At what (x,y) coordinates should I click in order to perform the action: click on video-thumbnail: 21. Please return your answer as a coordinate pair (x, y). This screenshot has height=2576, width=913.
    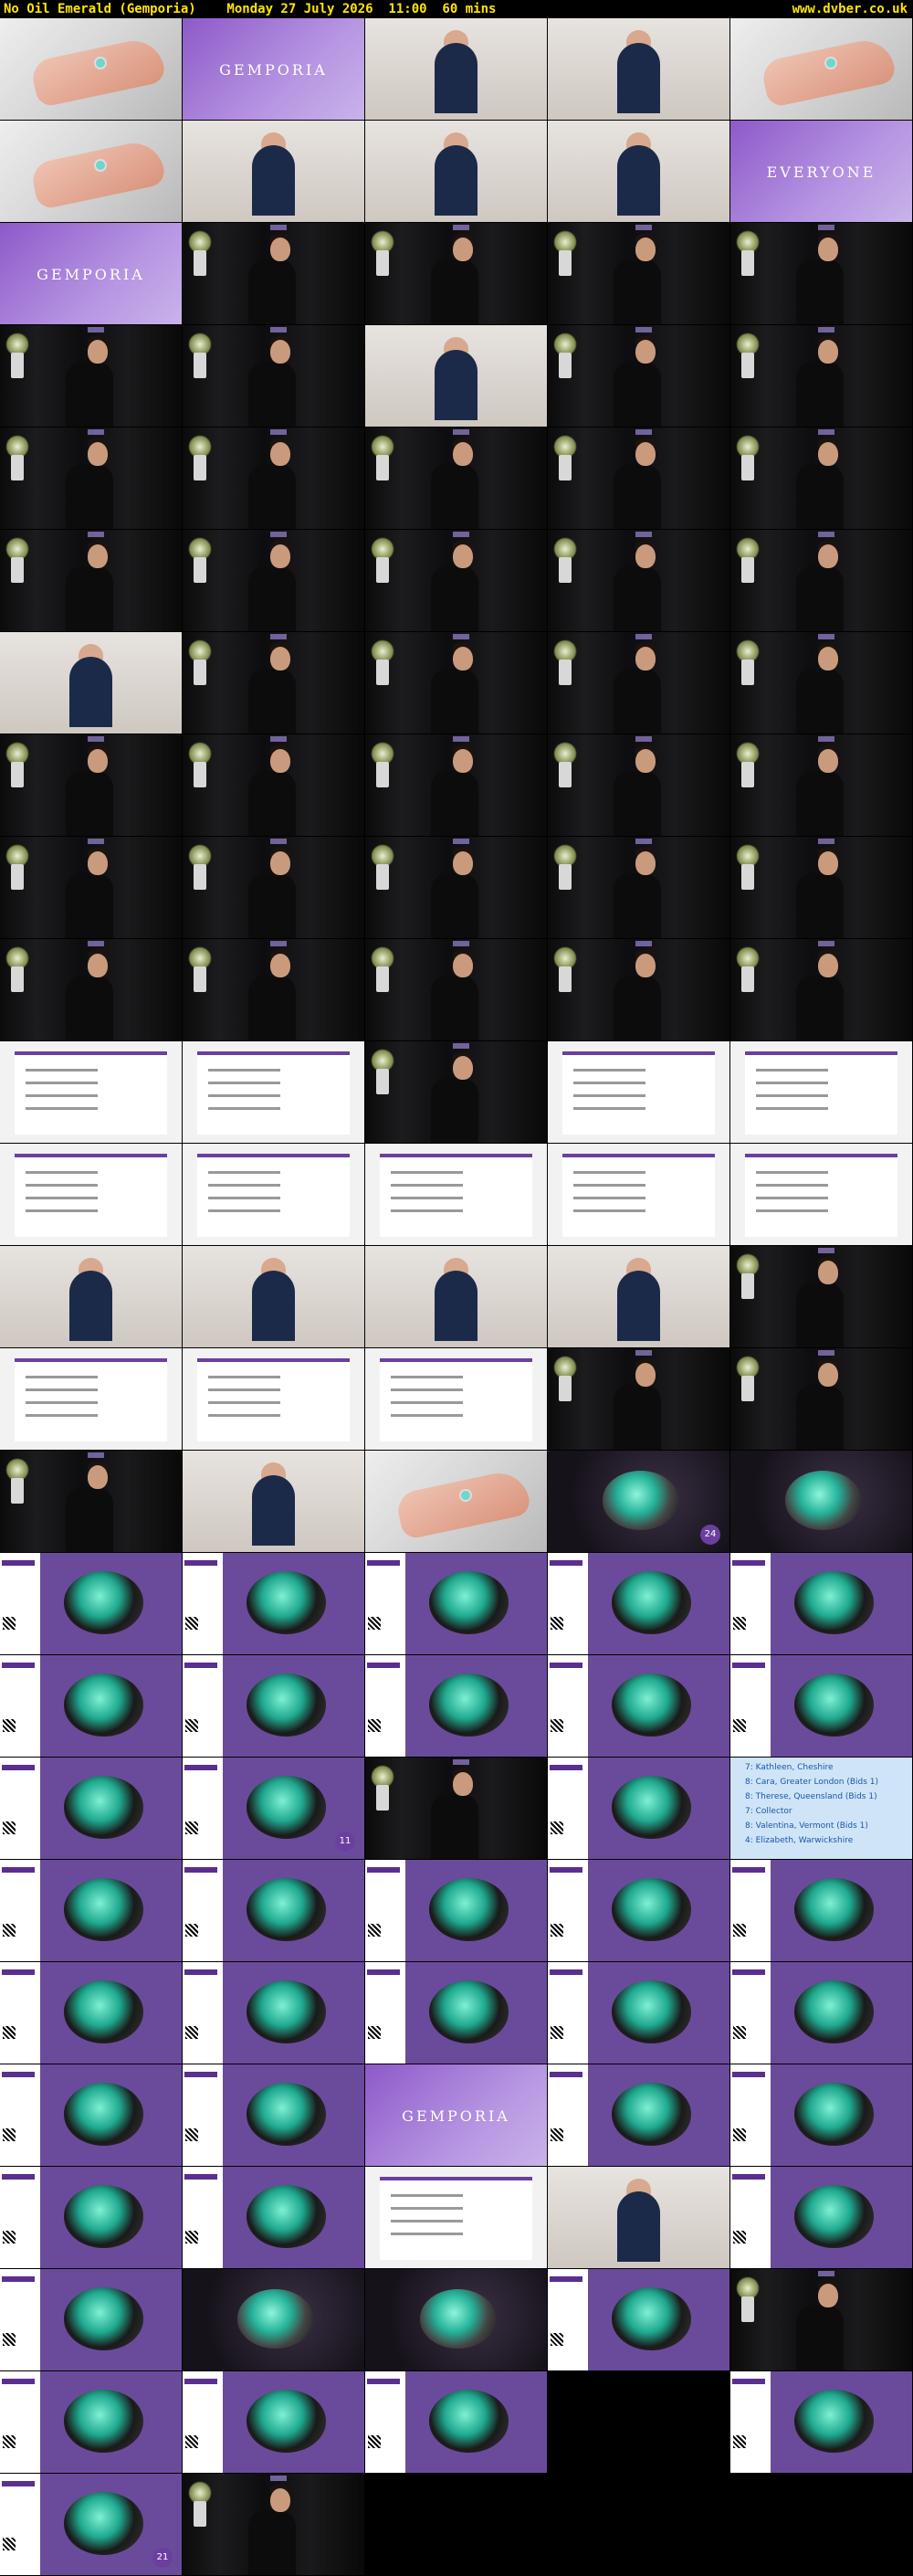
    Looking at the image, I should click on (91, 2525).